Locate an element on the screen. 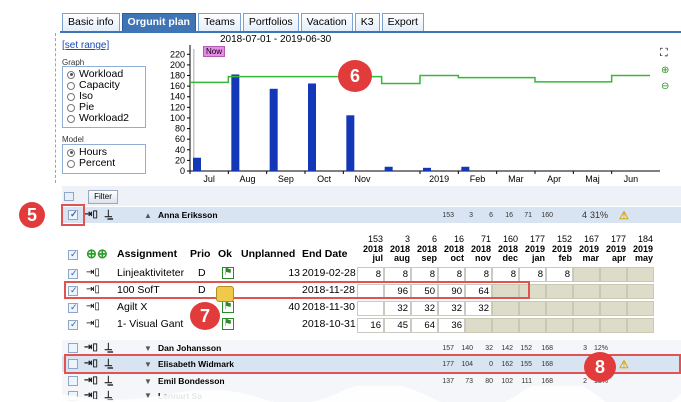 This screenshot has width=681, height=402. panel-divider is located at coordinates (55, 108).